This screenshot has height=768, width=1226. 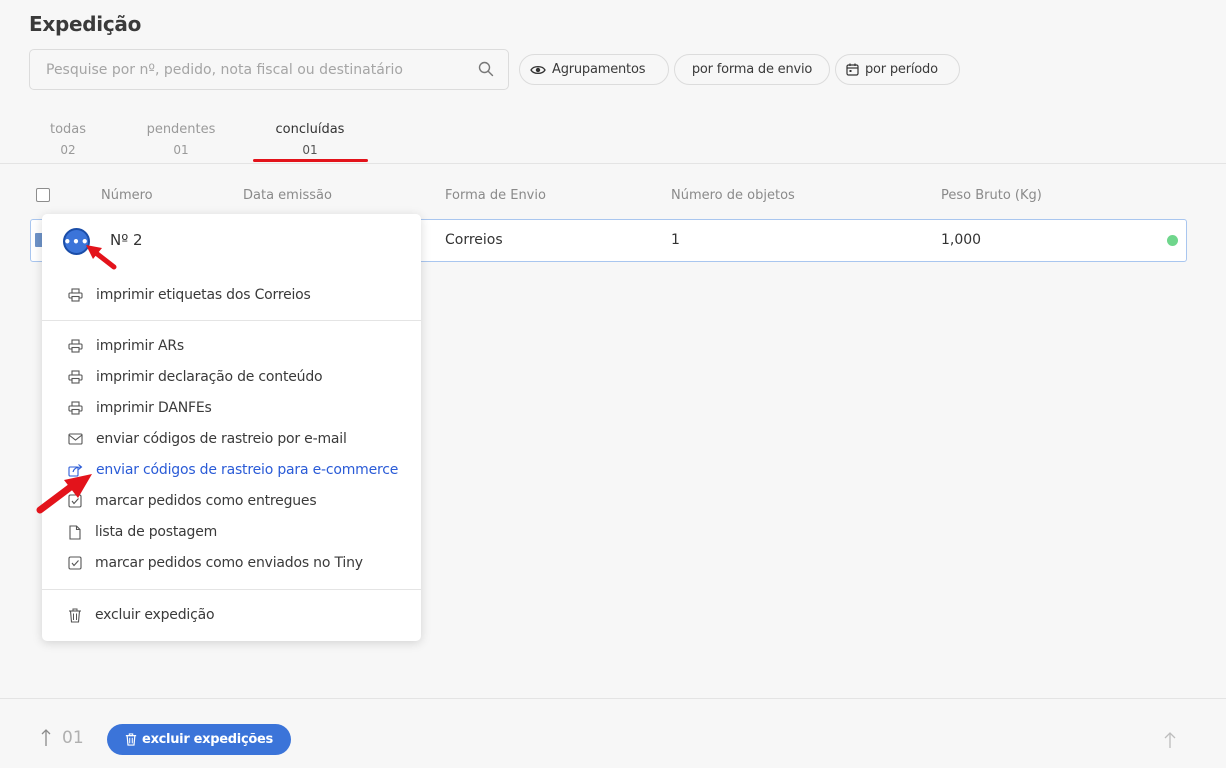 I want to click on shipping-filter-button: por forma de envio, so click(x=752, y=69).